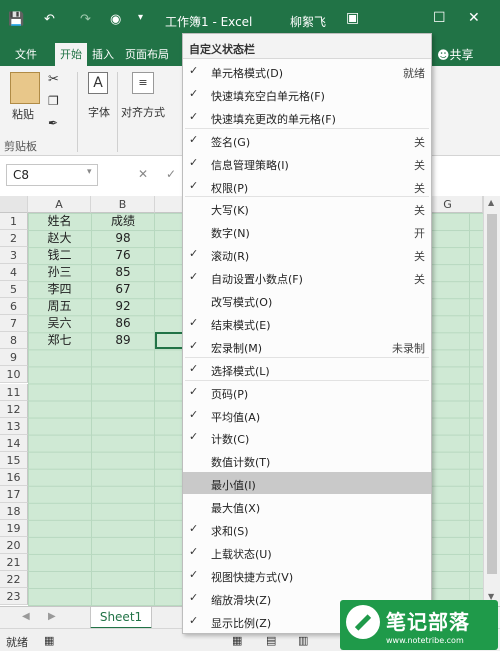 The image size is (500, 651). I want to click on tab-insert: 插入, so click(103, 54).